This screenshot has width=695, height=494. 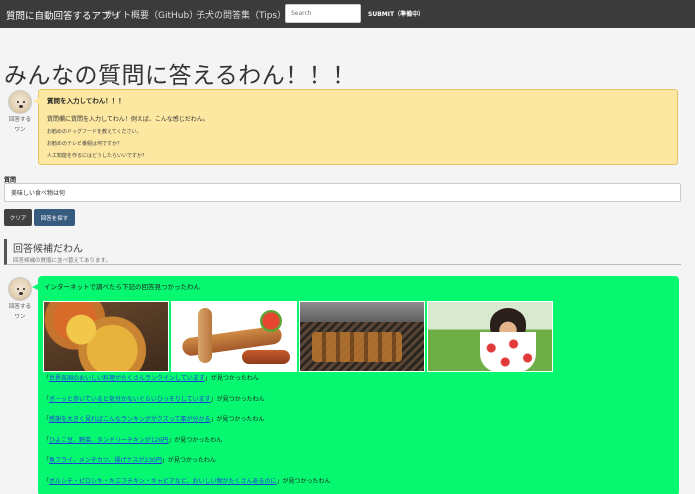 What do you see at coordinates (163, 481) in the screenshot?
I see `result-link: ボルシチ・ピロシキ・キエフチキン・キャビアなど、おいしい物がたくさんあるのに` at bounding box center [163, 481].